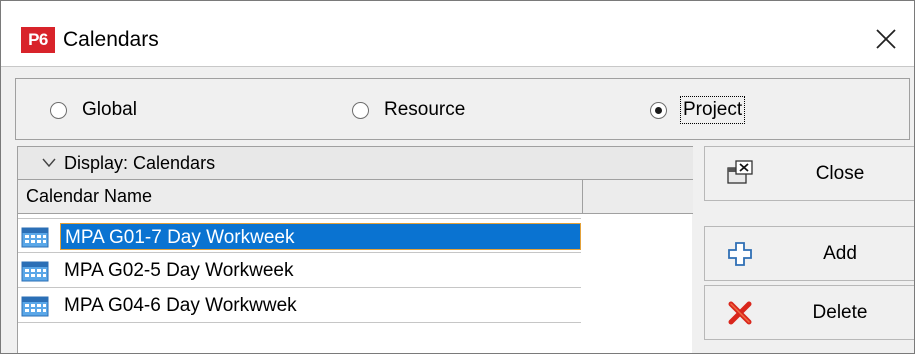 The image size is (915, 354). Describe the element at coordinates (299, 305) in the screenshot. I see `table-row: MPA G04-6 Day Workwwek` at that location.